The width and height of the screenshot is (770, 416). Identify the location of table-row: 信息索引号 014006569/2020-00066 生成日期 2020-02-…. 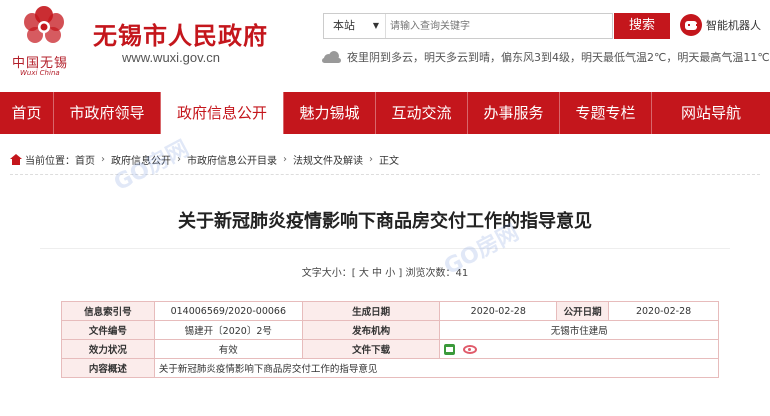
(390, 311).